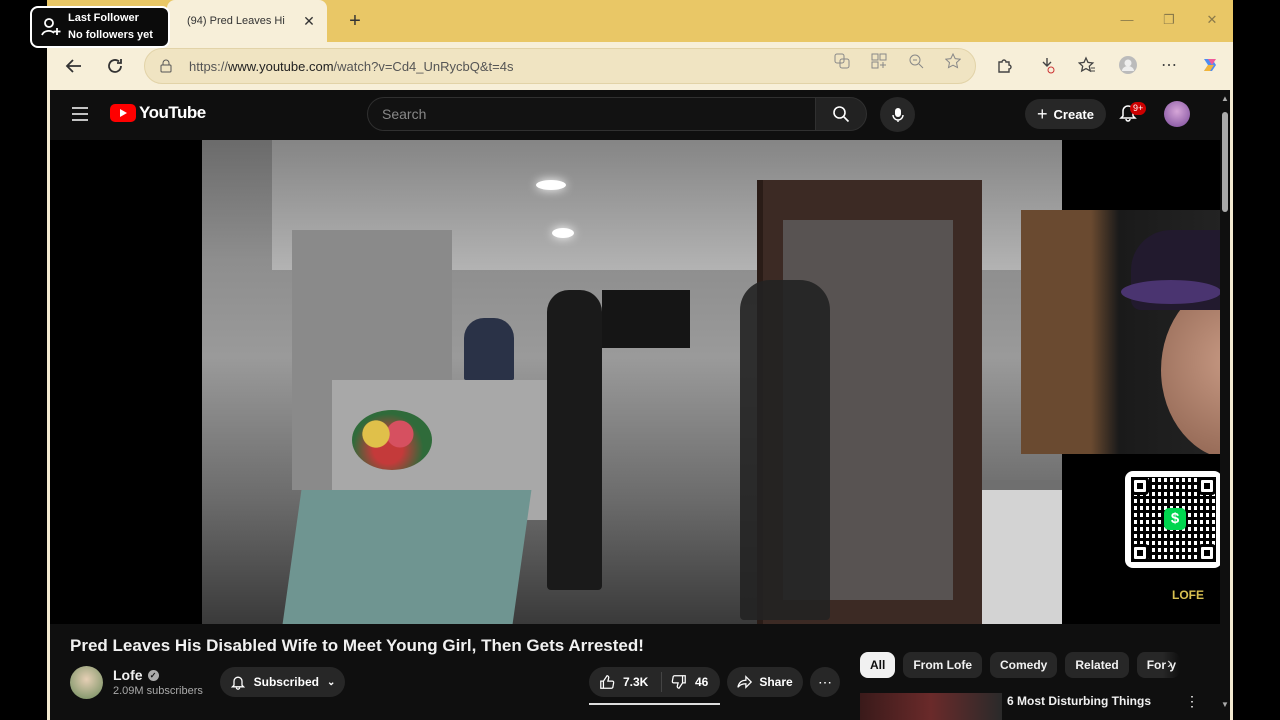 This screenshot has width=1280, height=720. I want to click on person-standing, so click(574, 440).